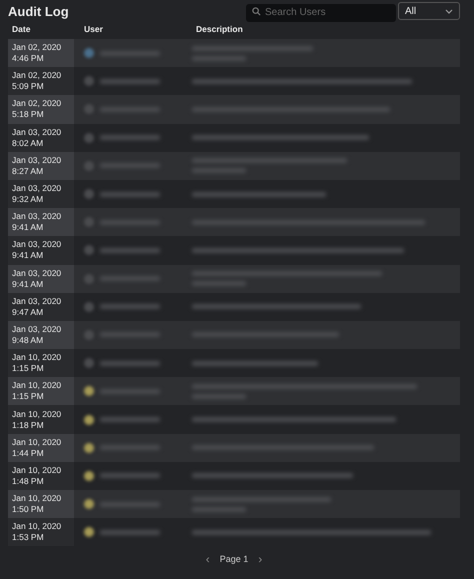  Describe the element at coordinates (234, 532) in the screenshot. I see `table-row: Jan 10, 2020 1:53 PM` at that location.